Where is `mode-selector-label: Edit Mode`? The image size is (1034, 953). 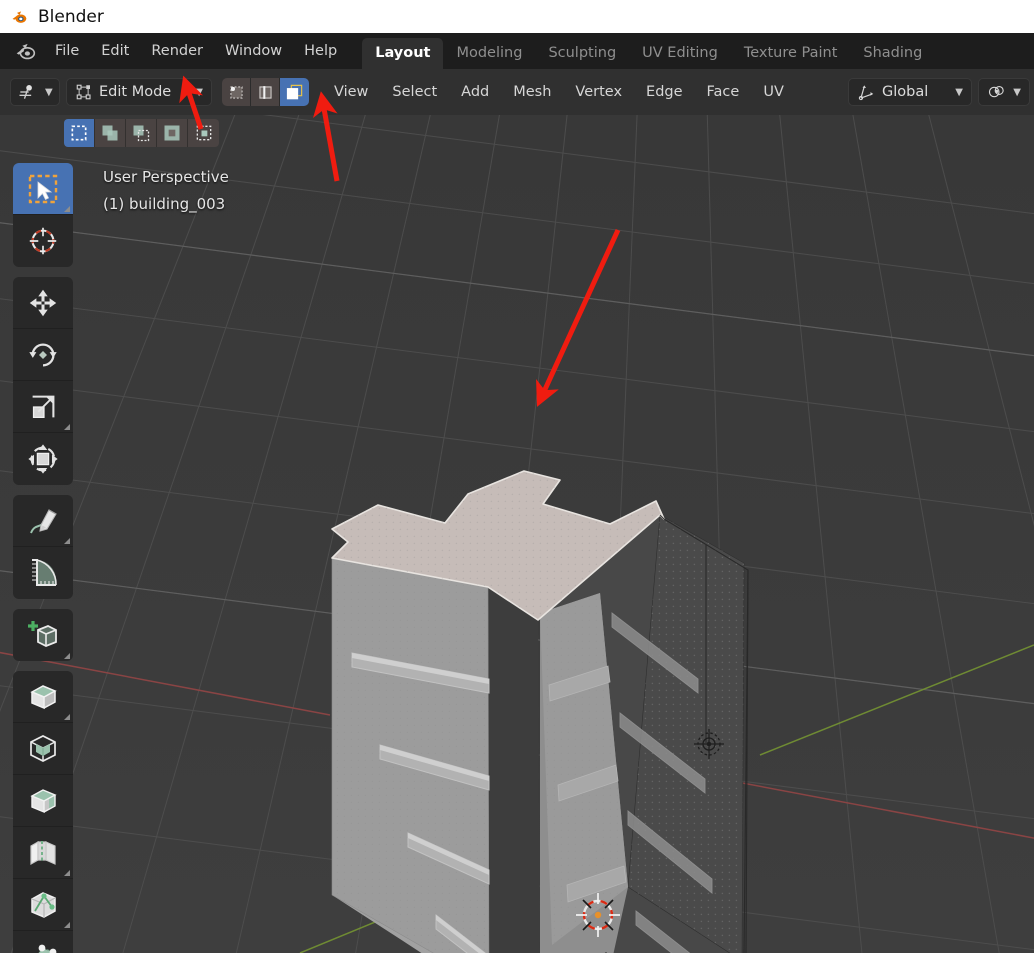 mode-selector-label: Edit Mode is located at coordinates (135, 92).